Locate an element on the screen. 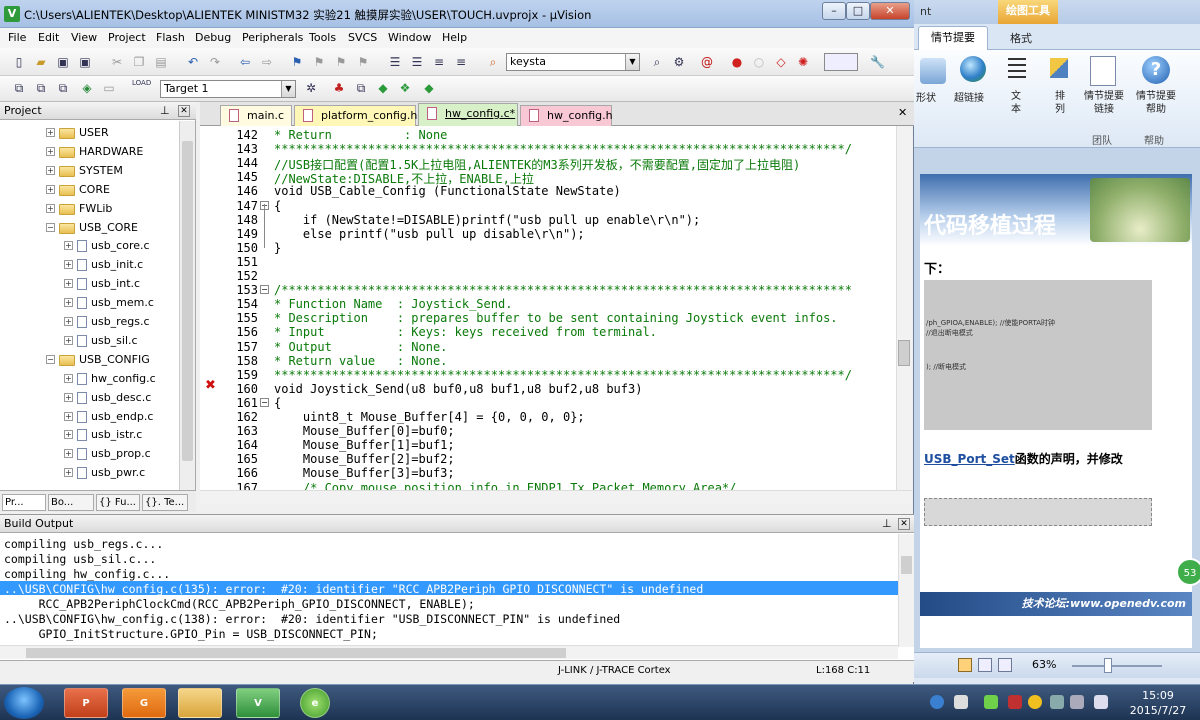 The image size is (1200, 720). undo-icon: ↶ is located at coordinates (193, 62).